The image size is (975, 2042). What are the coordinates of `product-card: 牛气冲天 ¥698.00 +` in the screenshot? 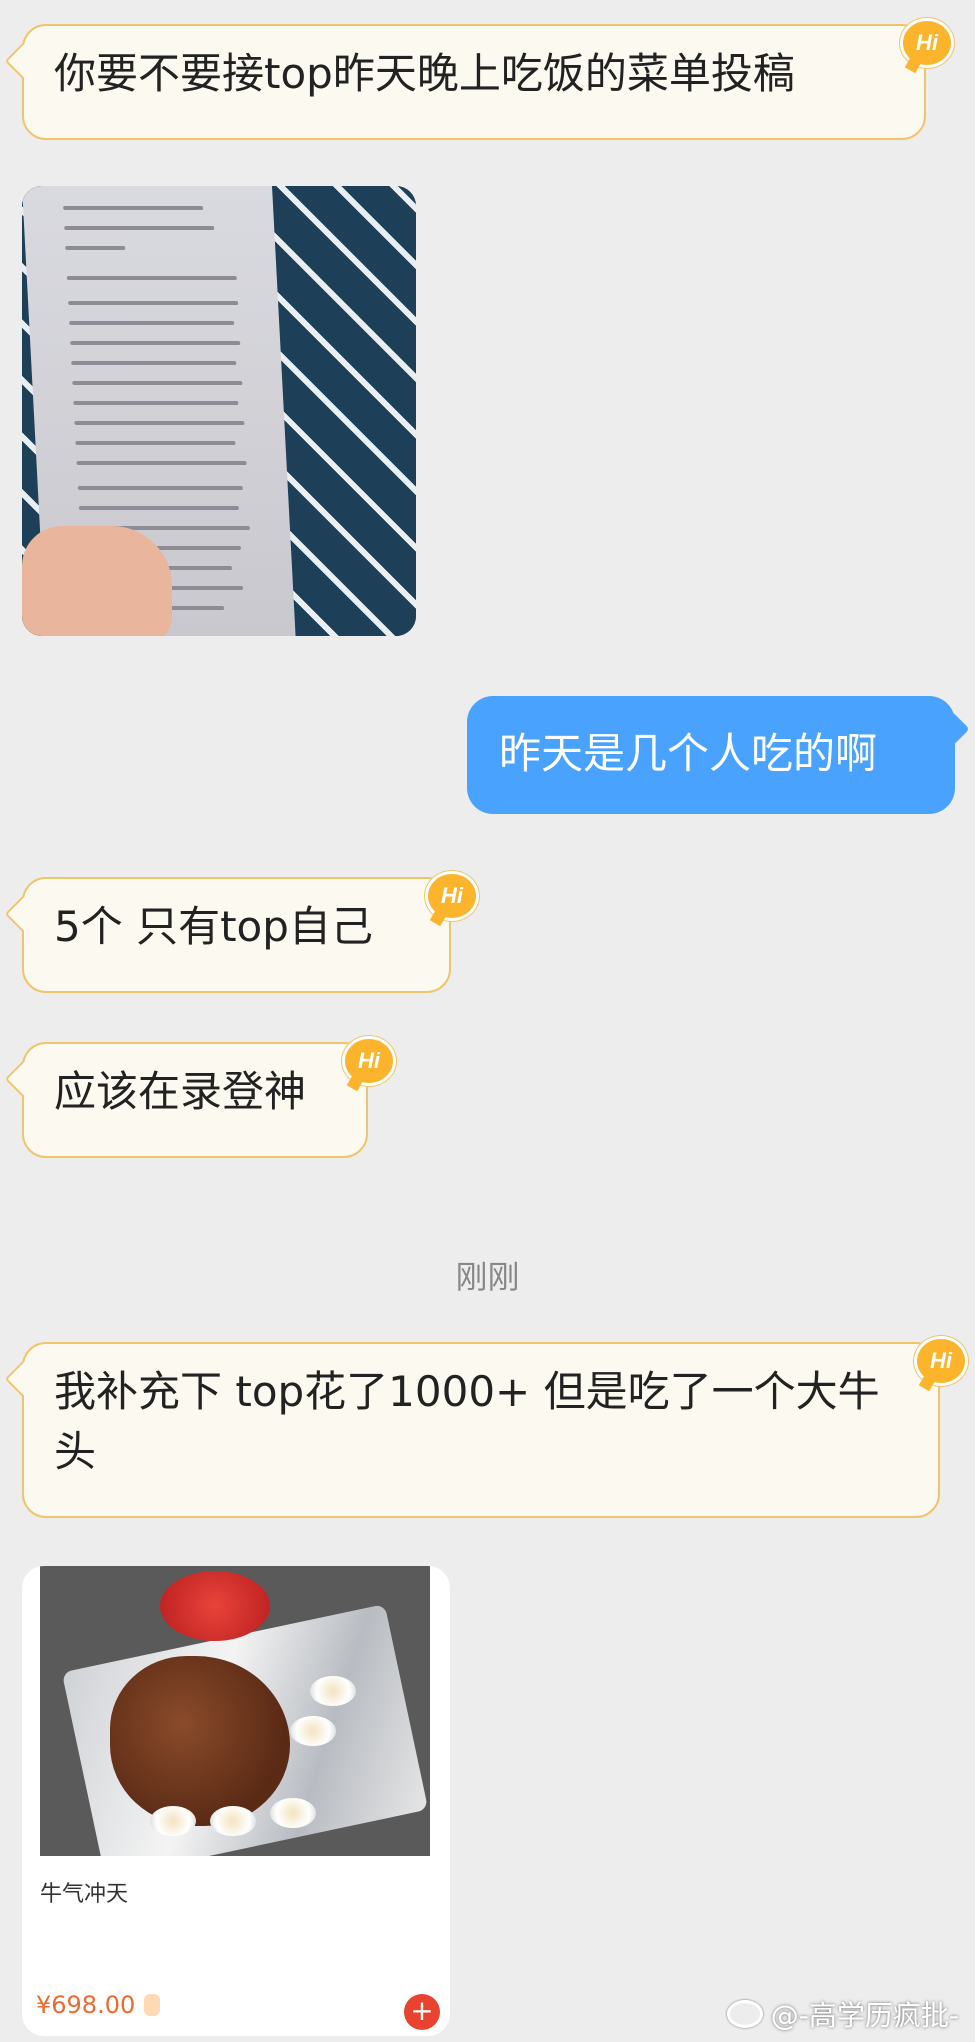 It's located at (236, 1801).